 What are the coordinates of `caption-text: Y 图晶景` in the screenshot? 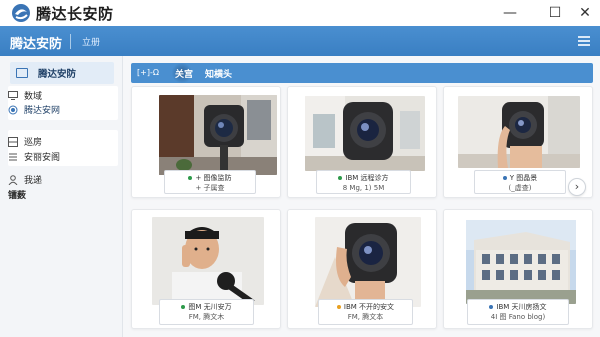 It's located at (523, 178).